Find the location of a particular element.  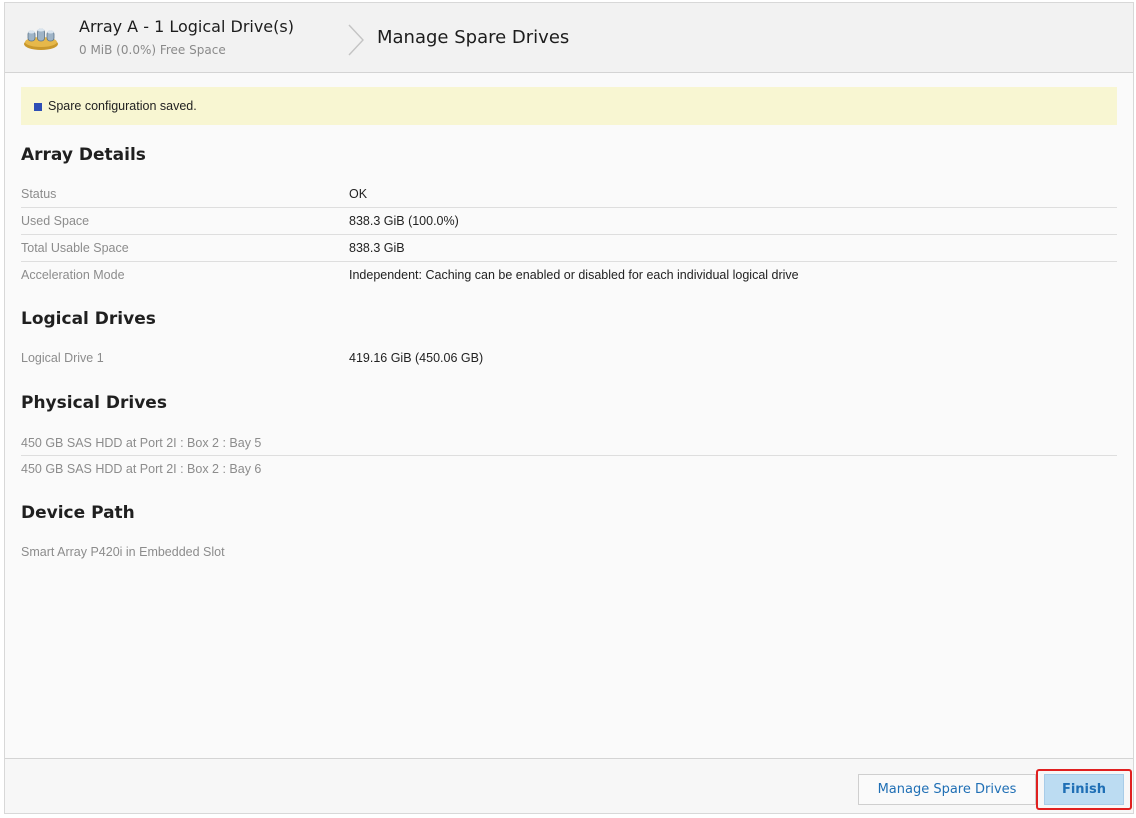

disk-array-icon is located at coordinates (41, 39).